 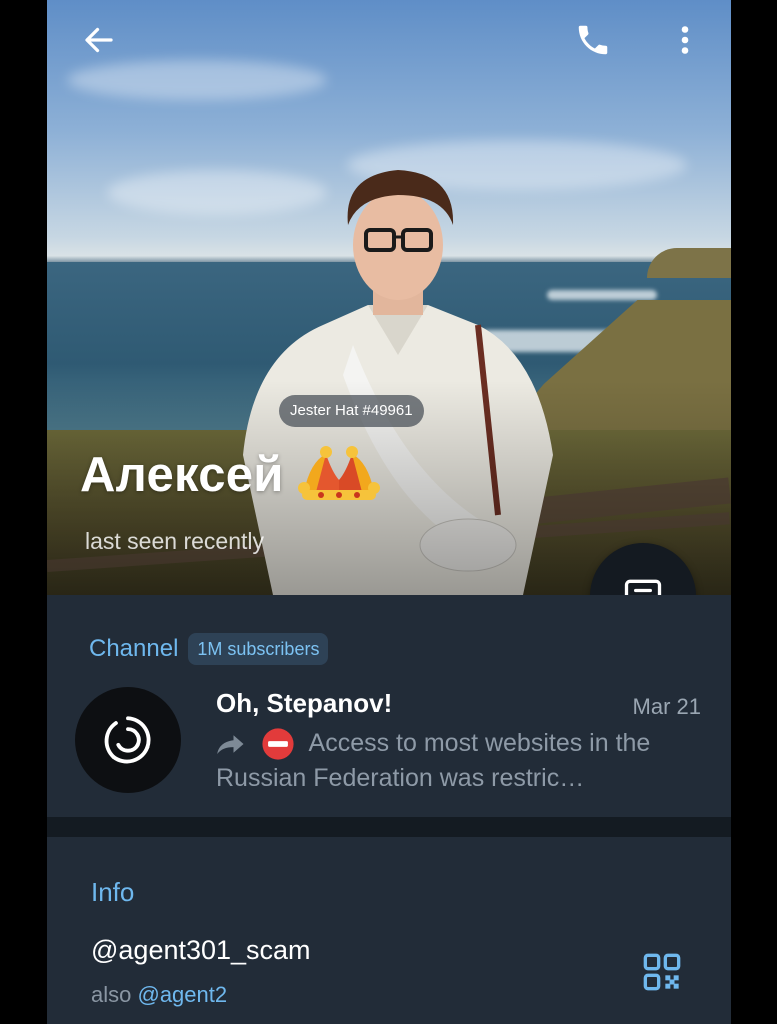 I want to click on call-button, so click(x=593, y=40).